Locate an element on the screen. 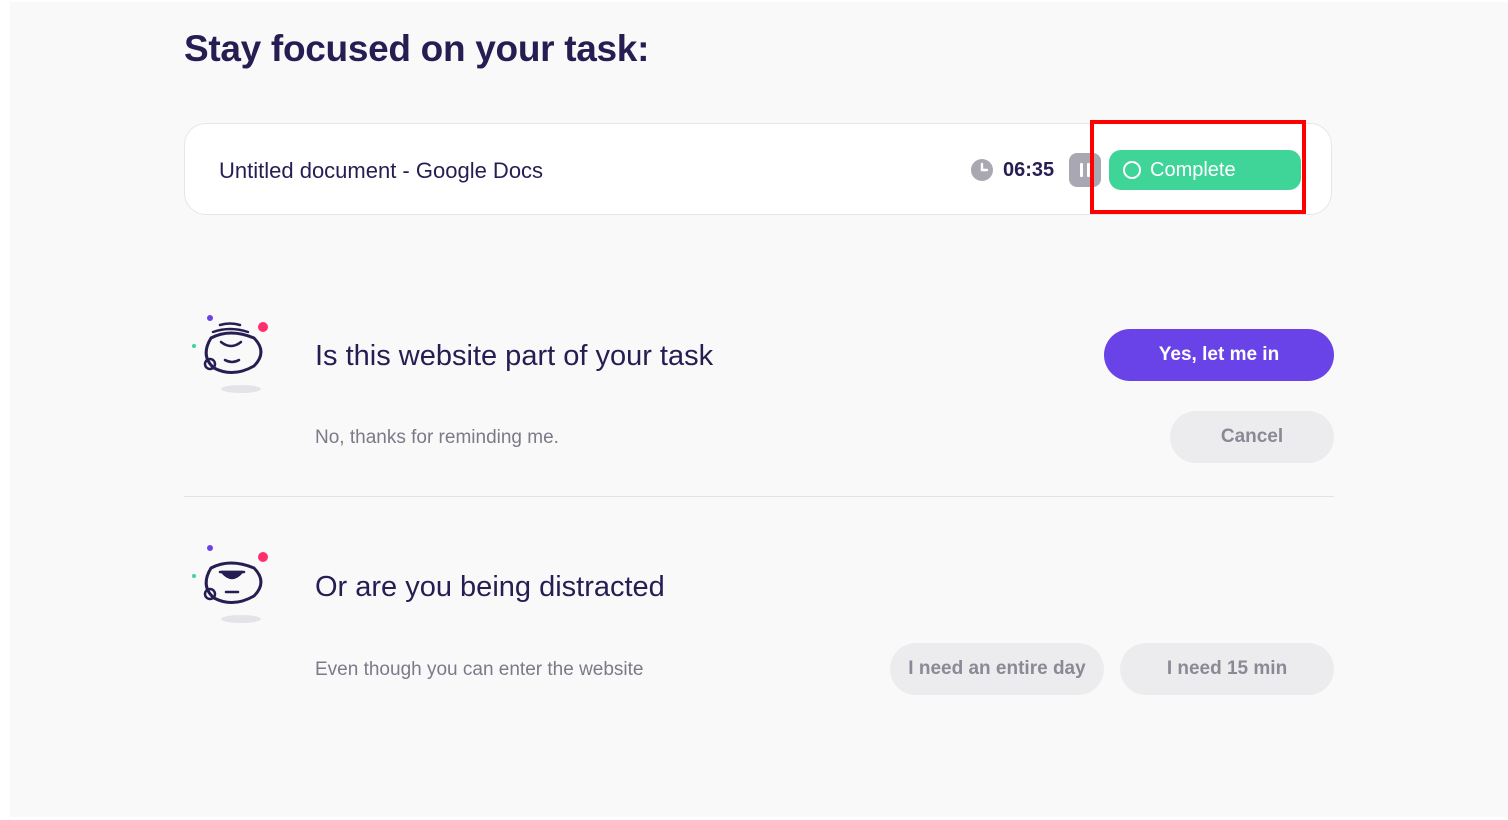 The width and height of the screenshot is (1508, 820). fifteen-min-button: I need 15 min is located at coordinates (1227, 669).